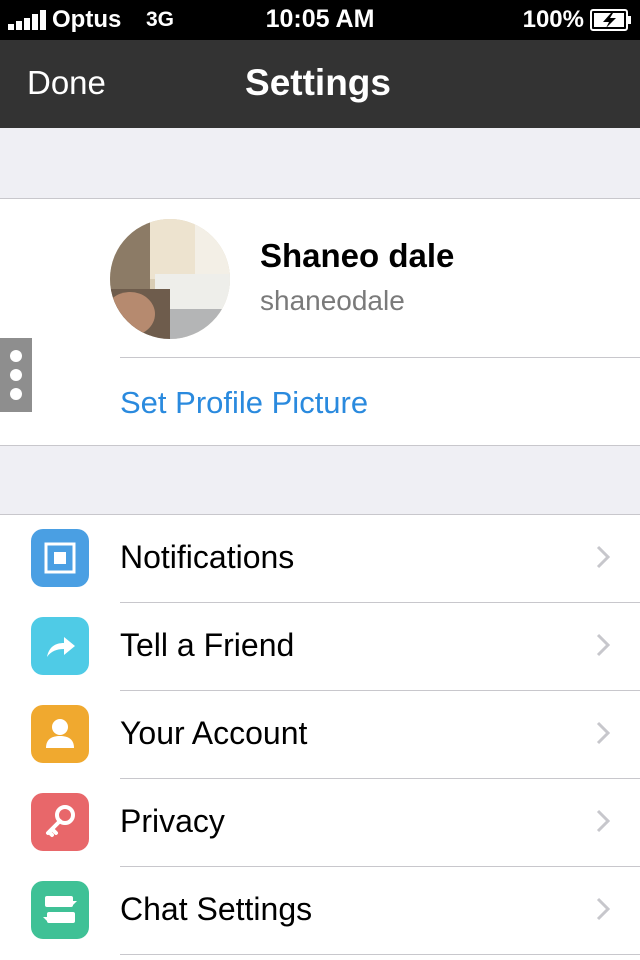 This screenshot has height=960, width=640. What do you see at coordinates (214, 733) in the screenshot?
I see `settings-item-label: Your Account` at bounding box center [214, 733].